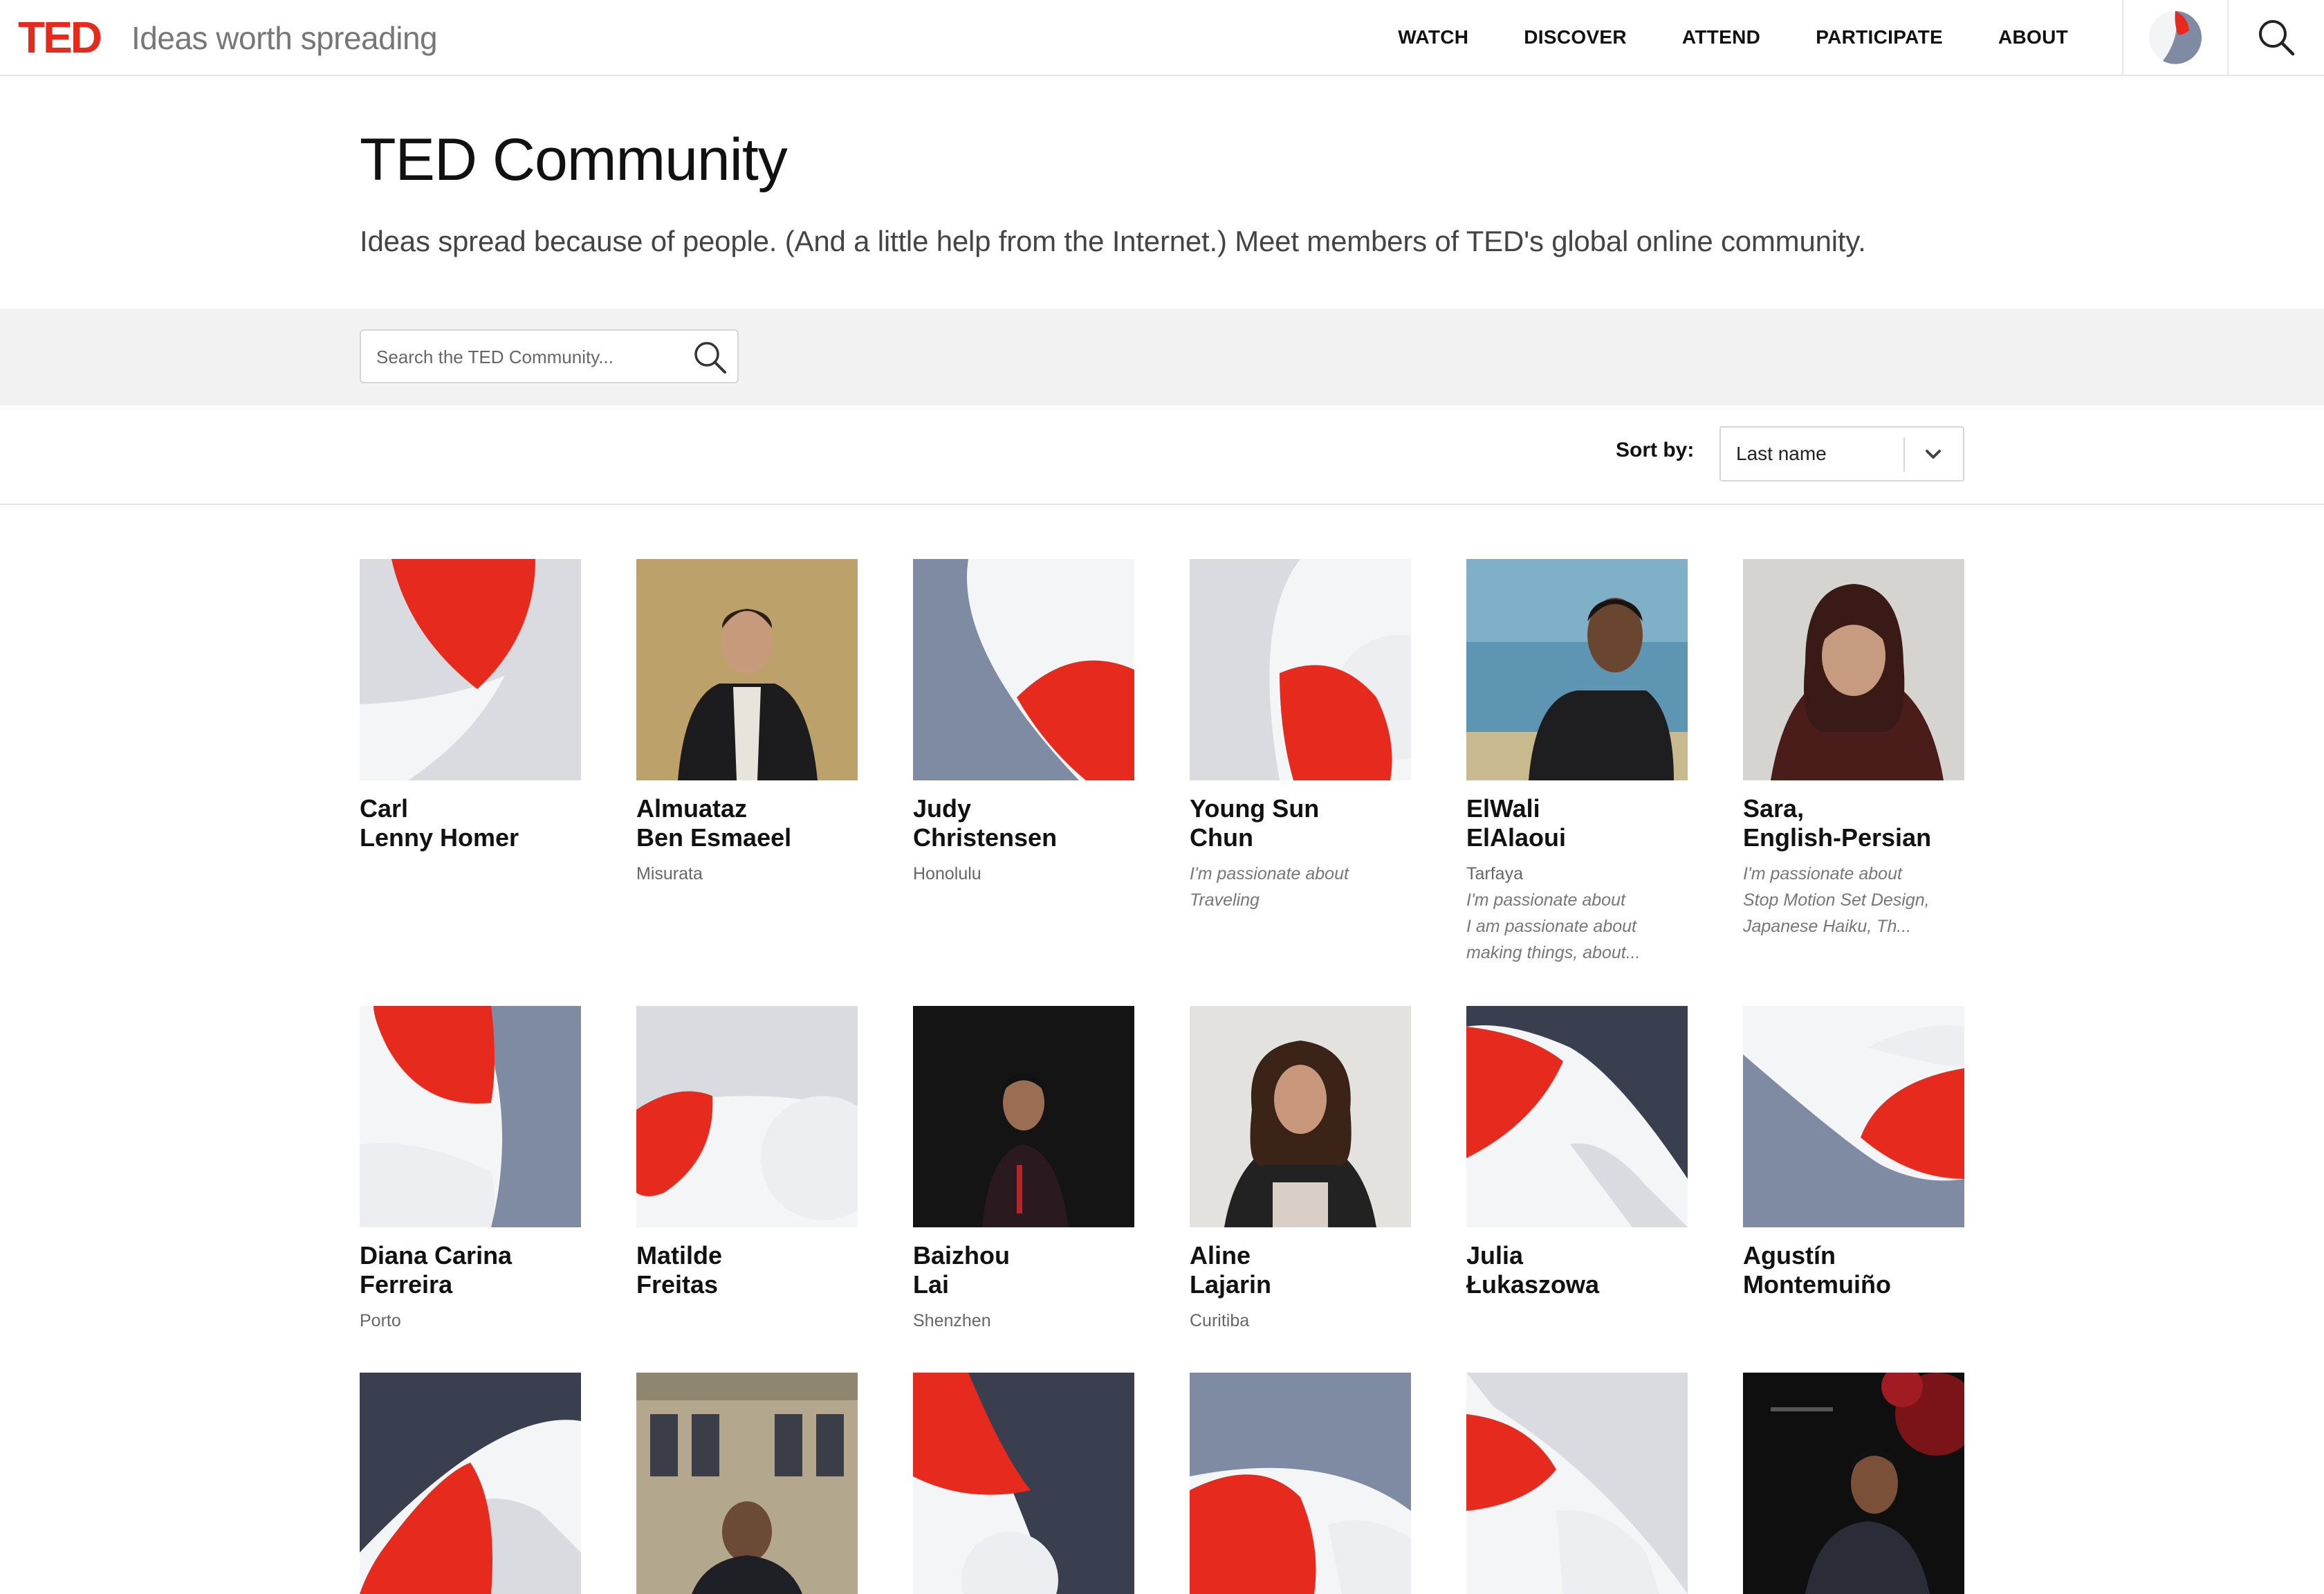 This screenshot has width=2324, height=1594. I want to click on sort-divider, so click(1904, 454).